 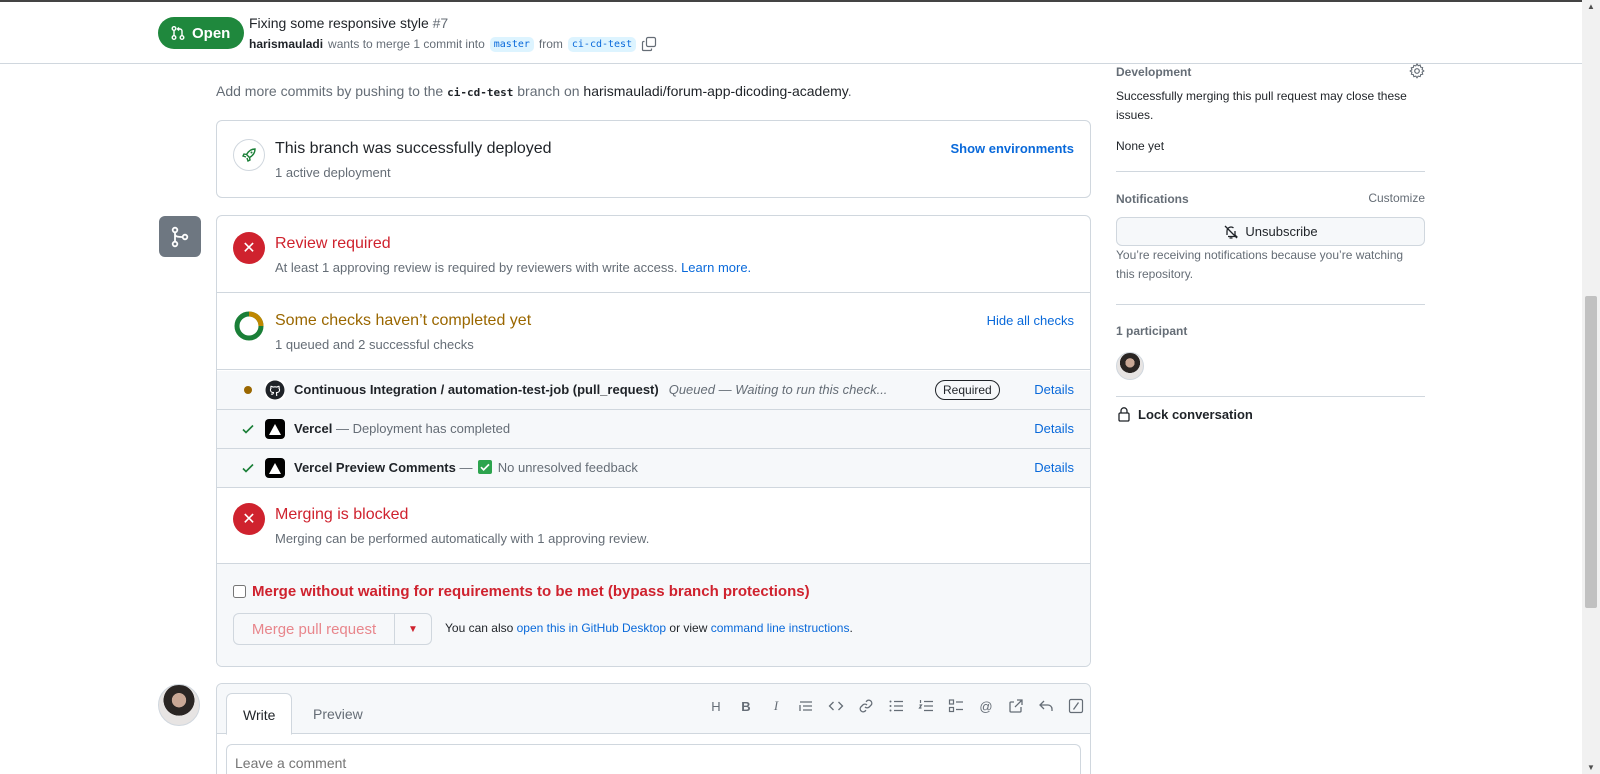 What do you see at coordinates (649, 44) in the screenshot?
I see `copy-icon` at bounding box center [649, 44].